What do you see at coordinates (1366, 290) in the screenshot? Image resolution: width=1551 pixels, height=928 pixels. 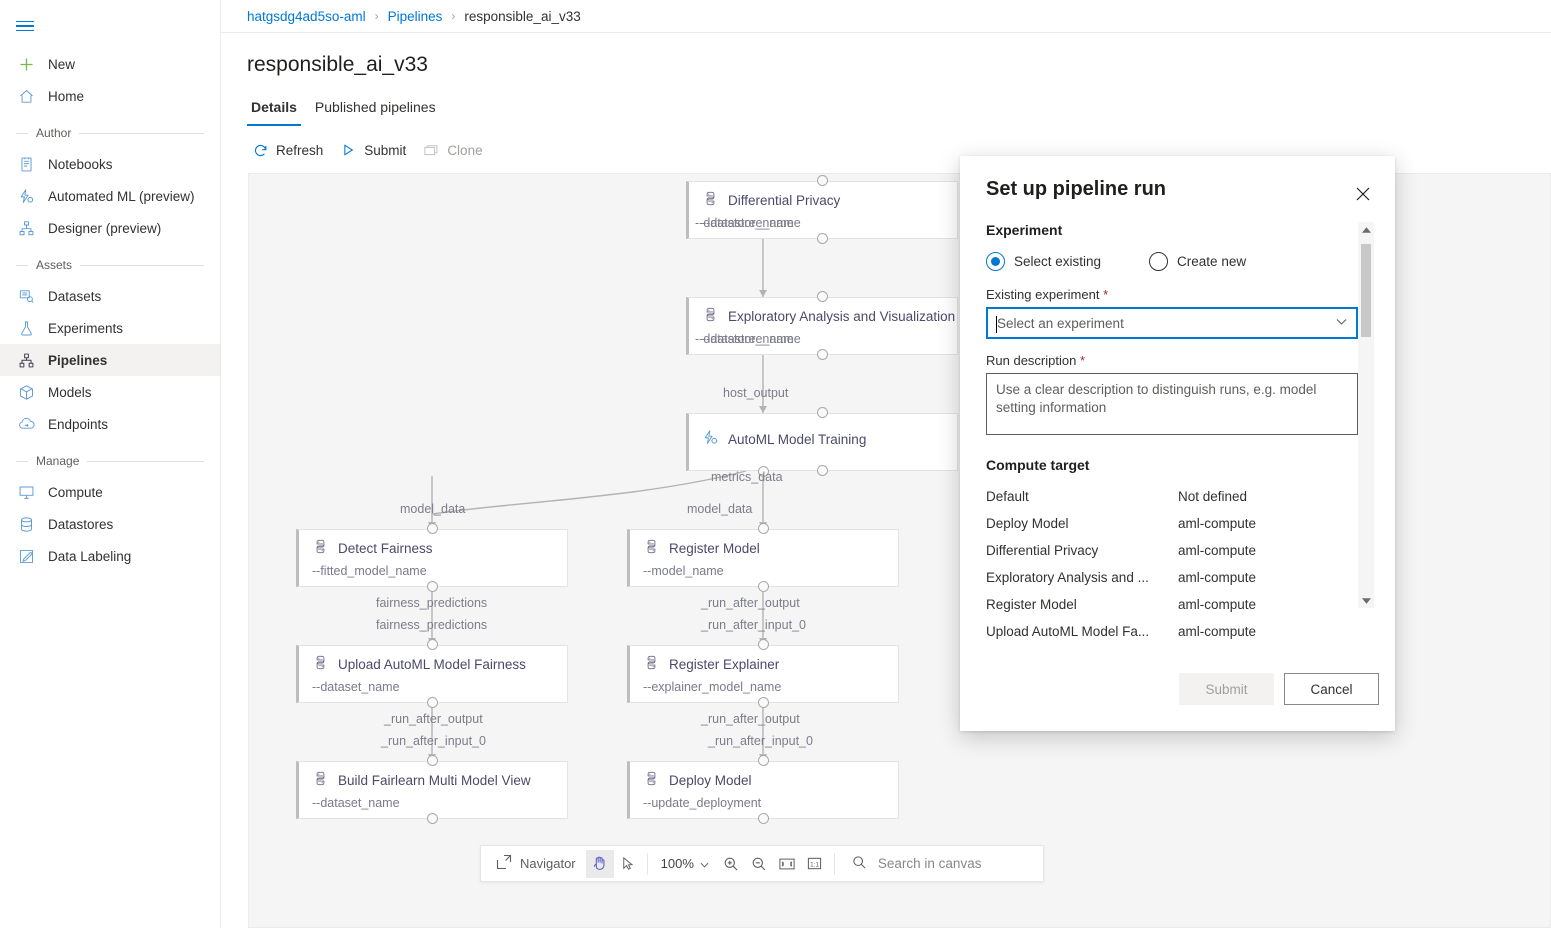 I see `scrollbar-thumb` at bounding box center [1366, 290].